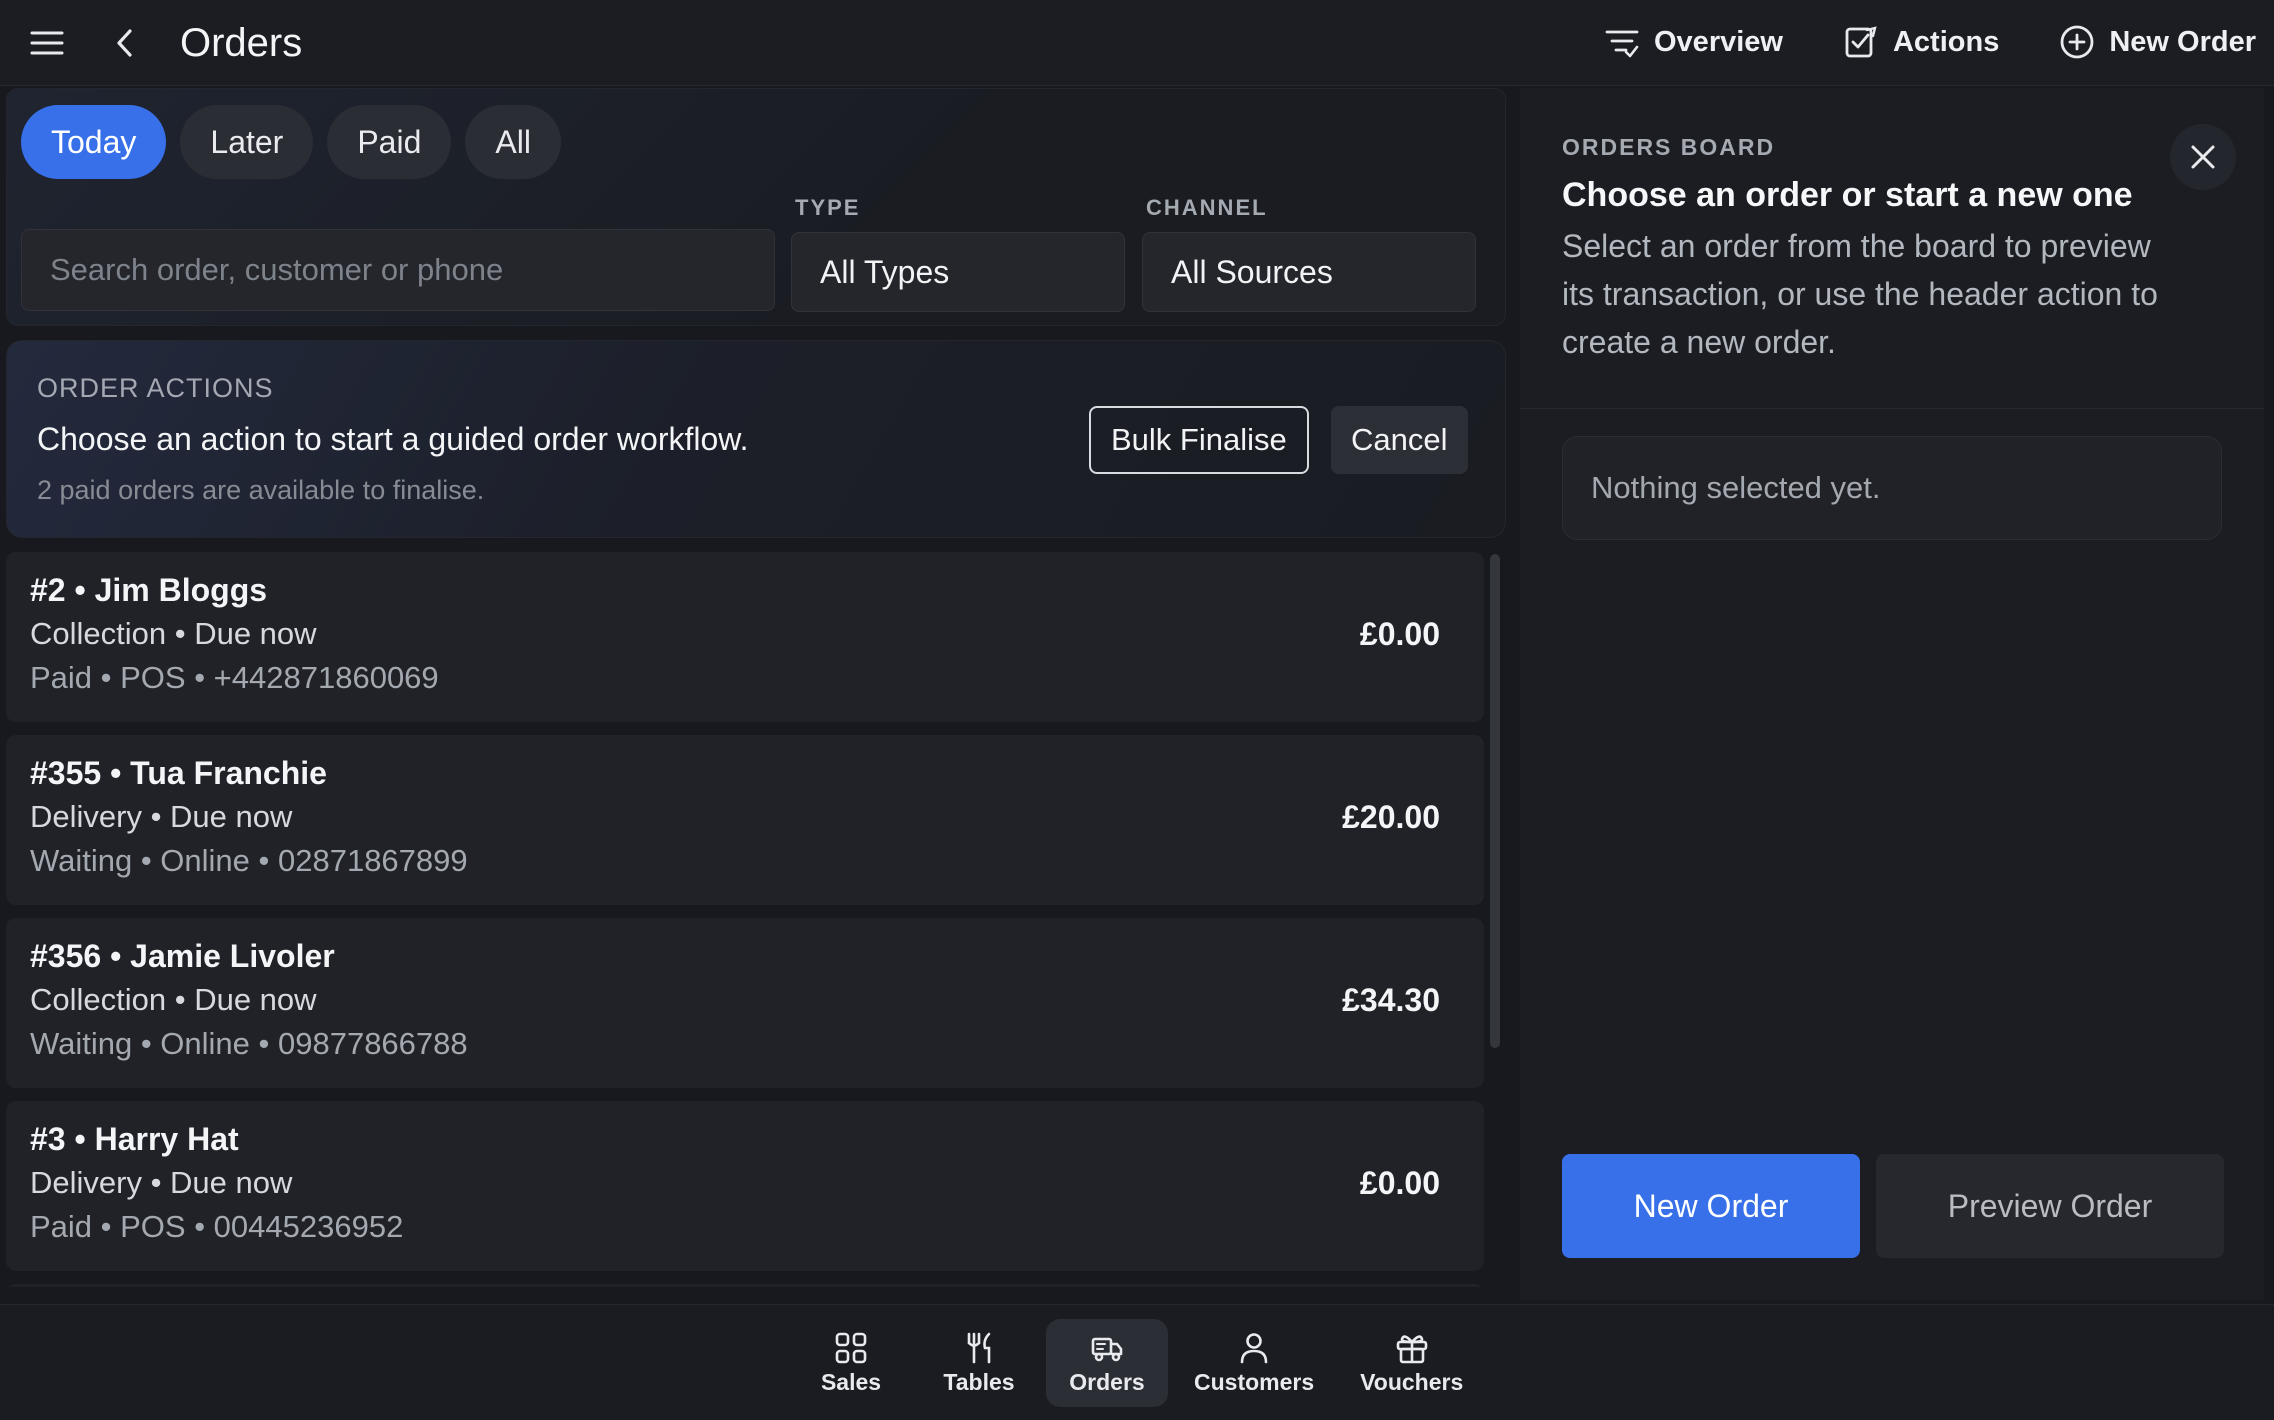 This screenshot has width=2274, height=1420. I want to click on order-amount: £20.00, so click(1391, 817).